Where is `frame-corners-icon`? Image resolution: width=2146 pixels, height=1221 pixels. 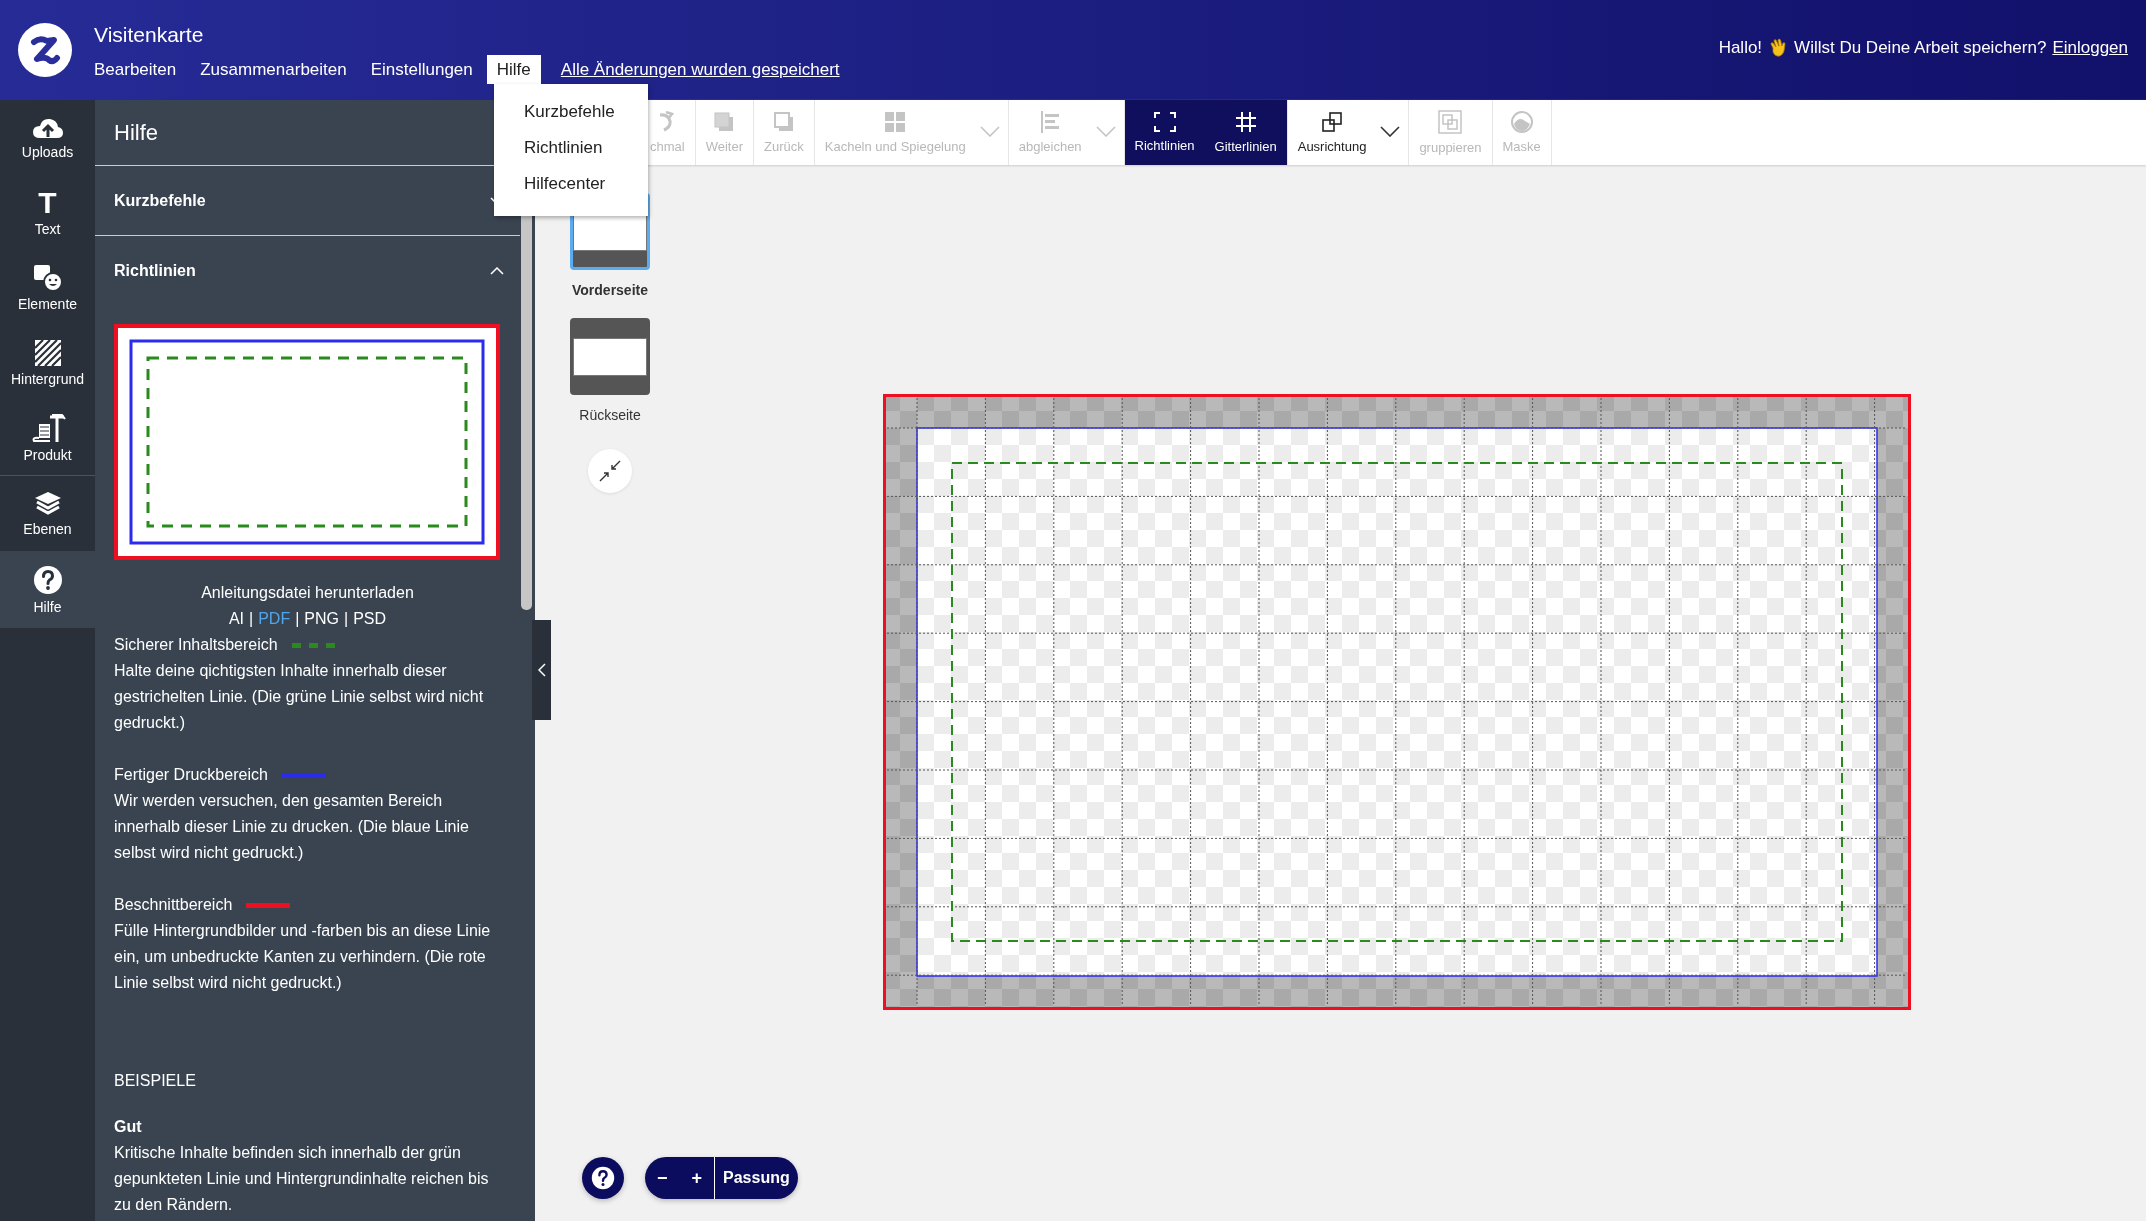
frame-corners-icon is located at coordinates (1164, 122).